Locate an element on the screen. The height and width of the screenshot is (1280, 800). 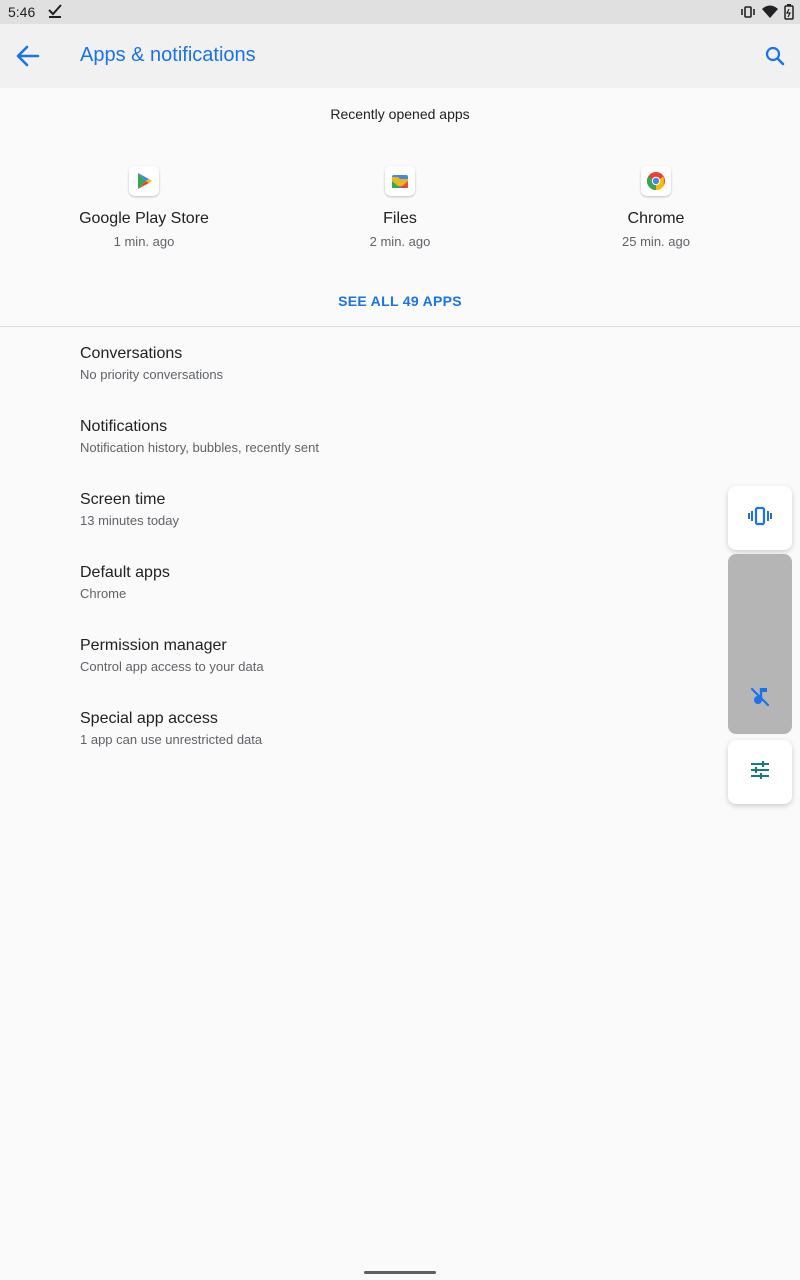
menu-item-summary: 13 minutes today is located at coordinates (130, 520).